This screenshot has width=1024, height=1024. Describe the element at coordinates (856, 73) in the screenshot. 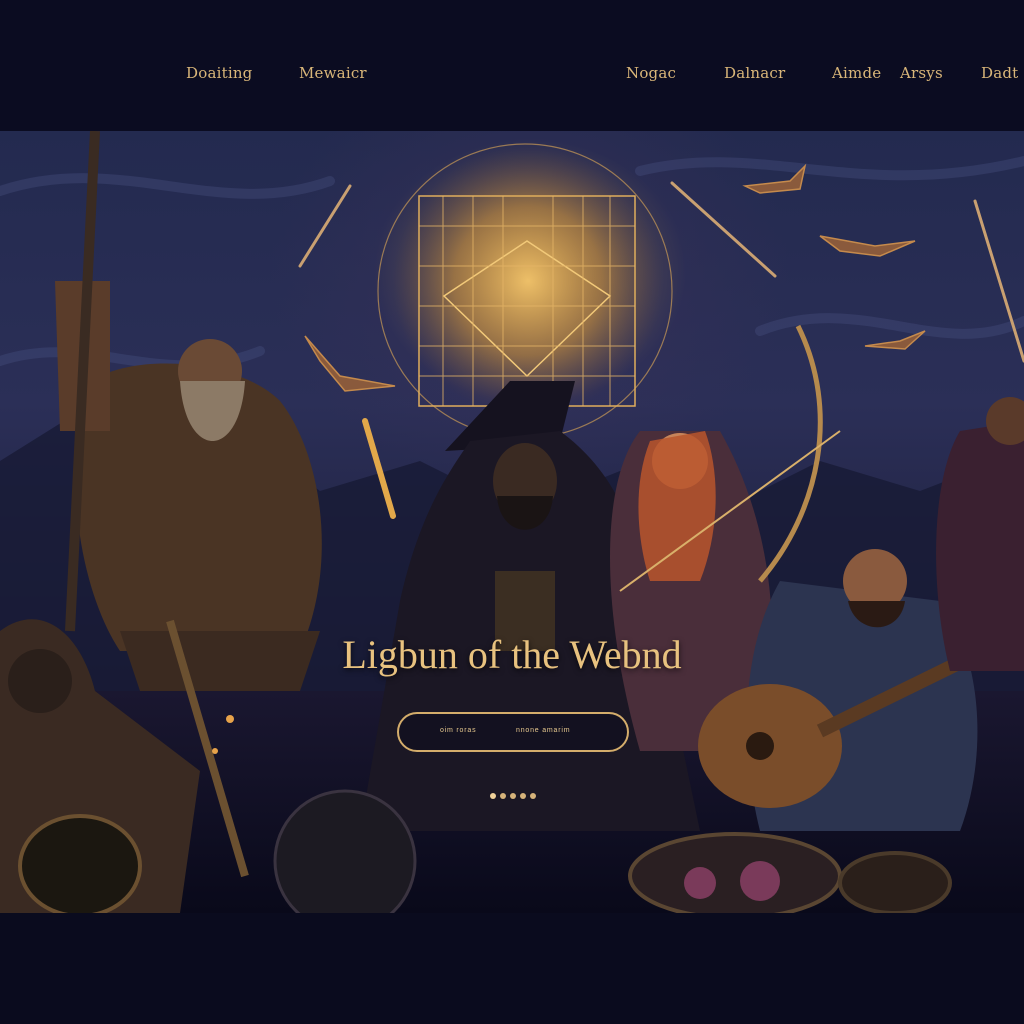

I see `nav-link-aimde: Aimde` at that location.